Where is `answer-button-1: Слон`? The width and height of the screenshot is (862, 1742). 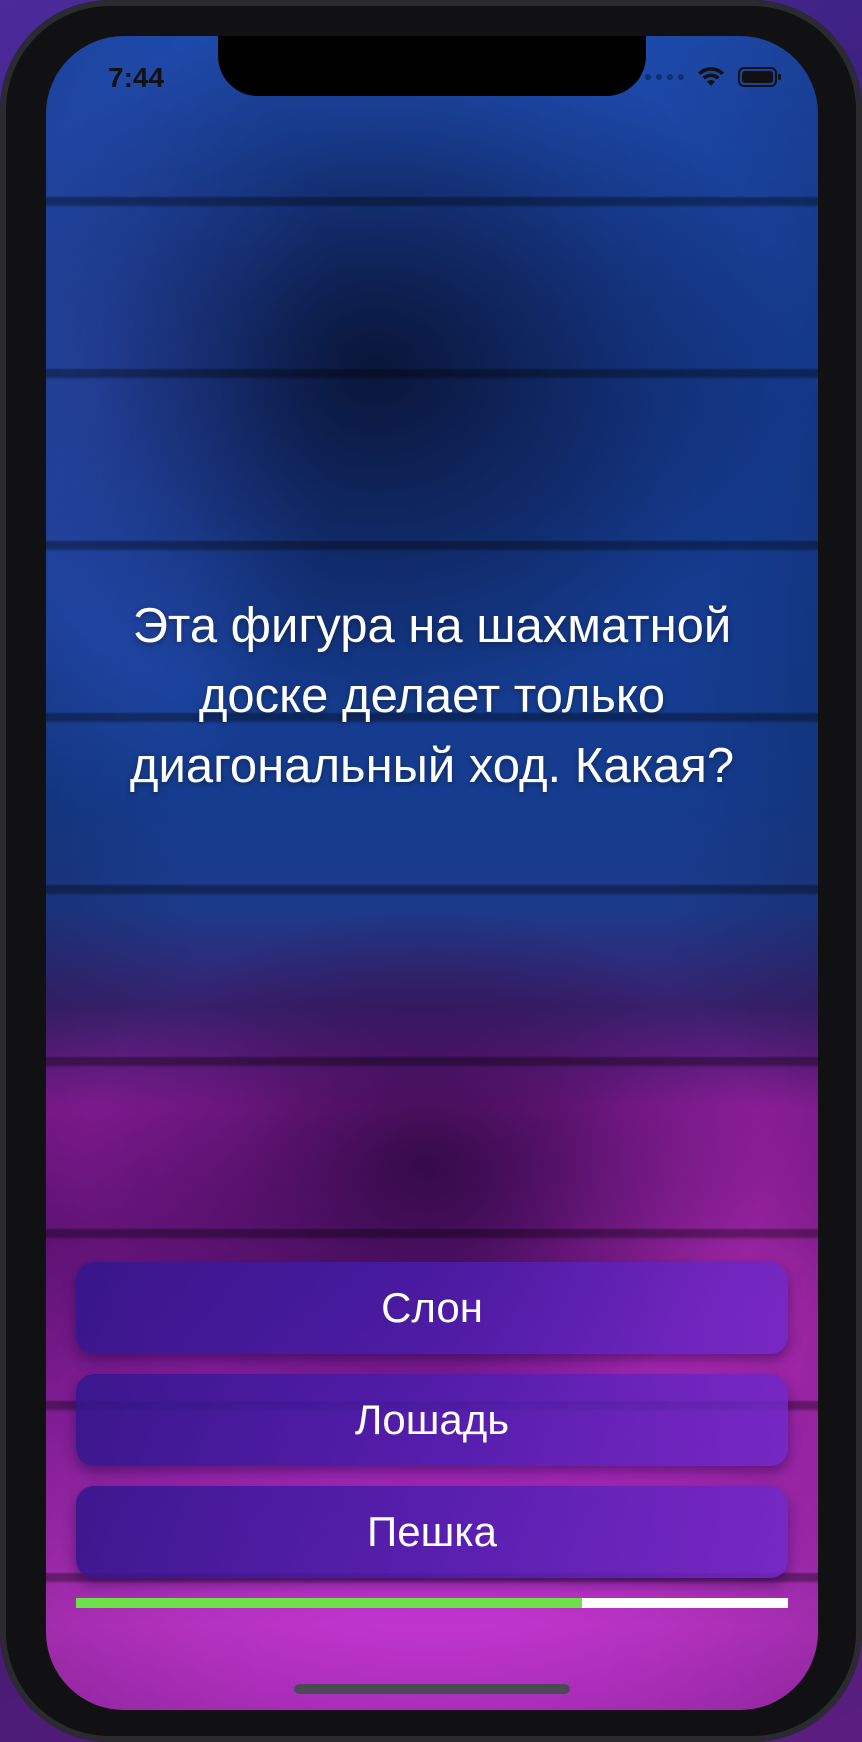 answer-button-1: Слон is located at coordinates (432, 1308).